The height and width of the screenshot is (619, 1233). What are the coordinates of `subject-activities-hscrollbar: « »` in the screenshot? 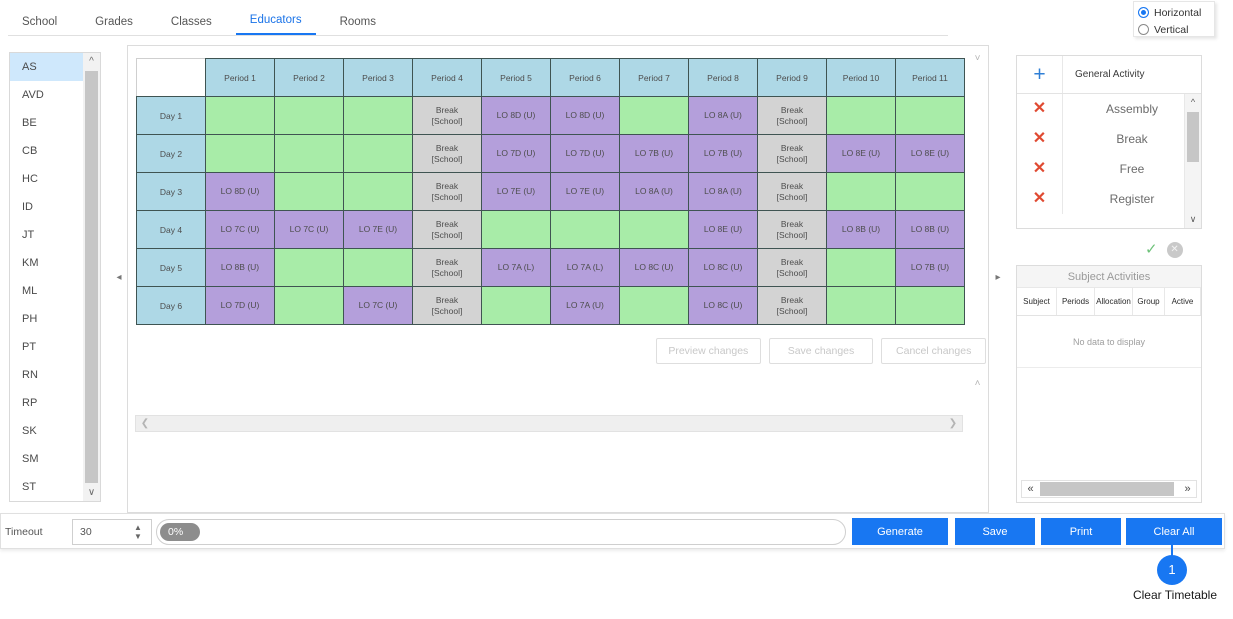 It's located at (1109, 489).